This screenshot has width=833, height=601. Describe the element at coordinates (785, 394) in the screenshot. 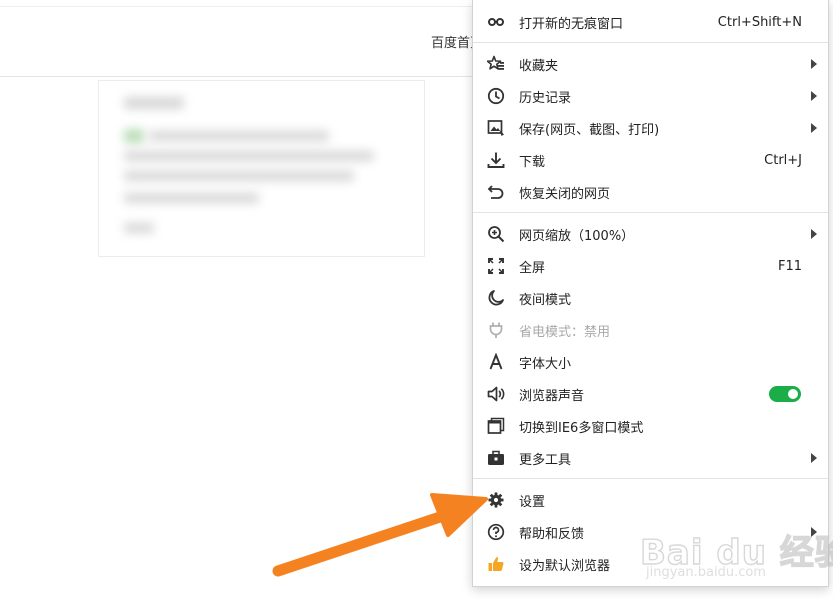

I see `sound-toggle-switch` at that location.